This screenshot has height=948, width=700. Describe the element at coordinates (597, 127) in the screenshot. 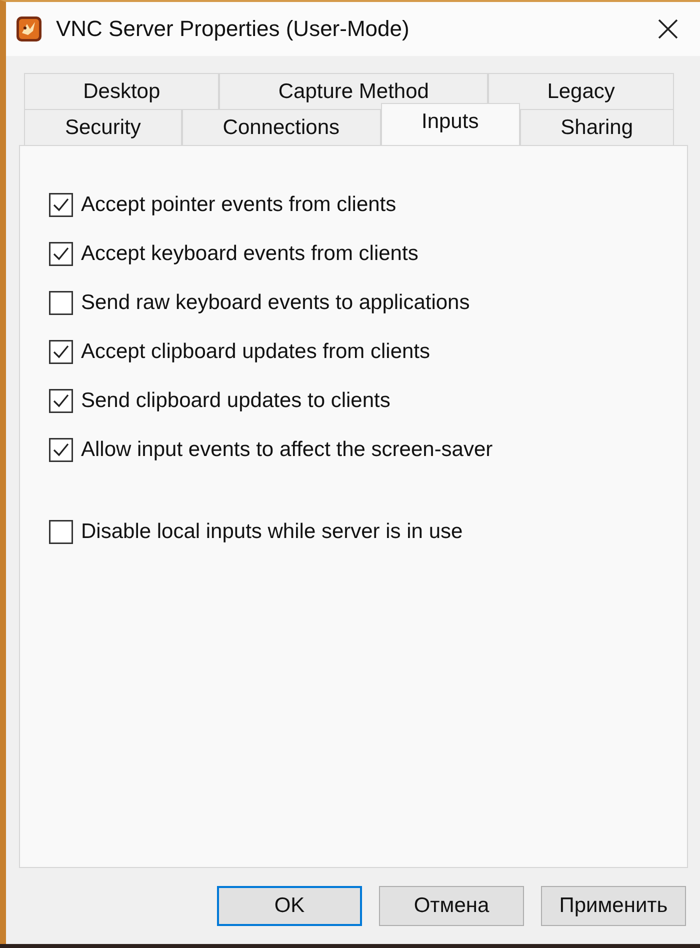

I see `tab: Sharing` at that location.